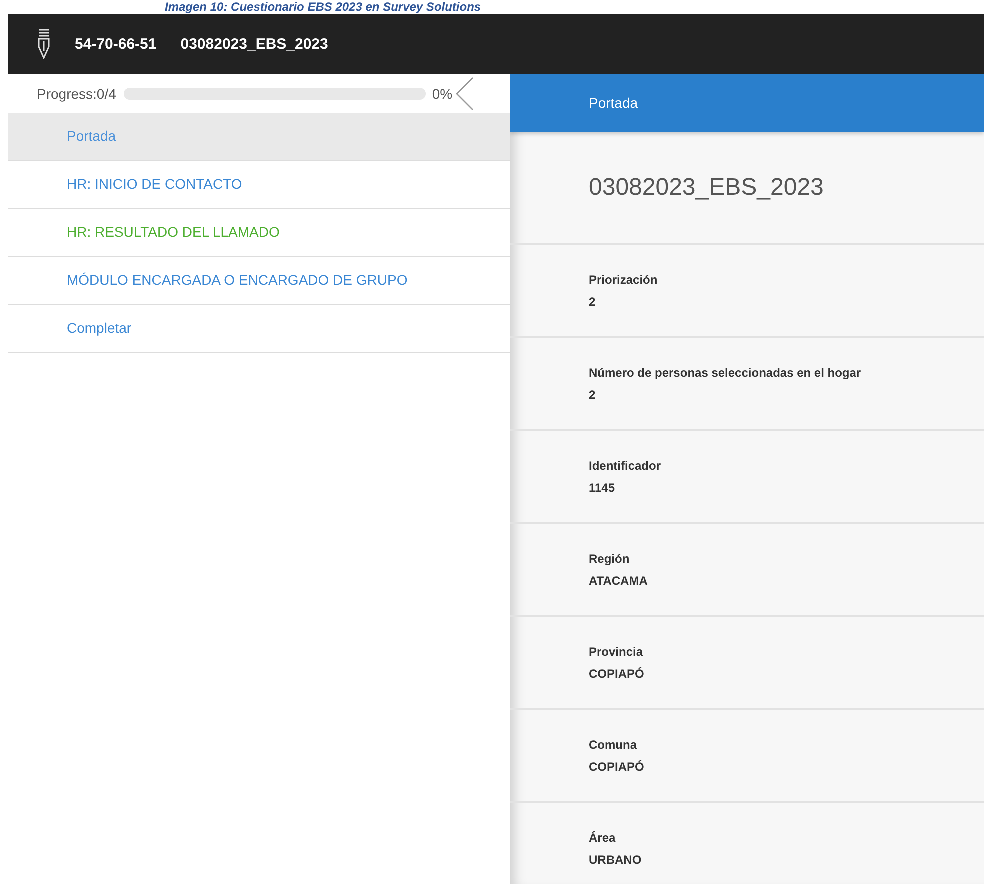  I want to click on field-label: Identificador, so click(625, 465).